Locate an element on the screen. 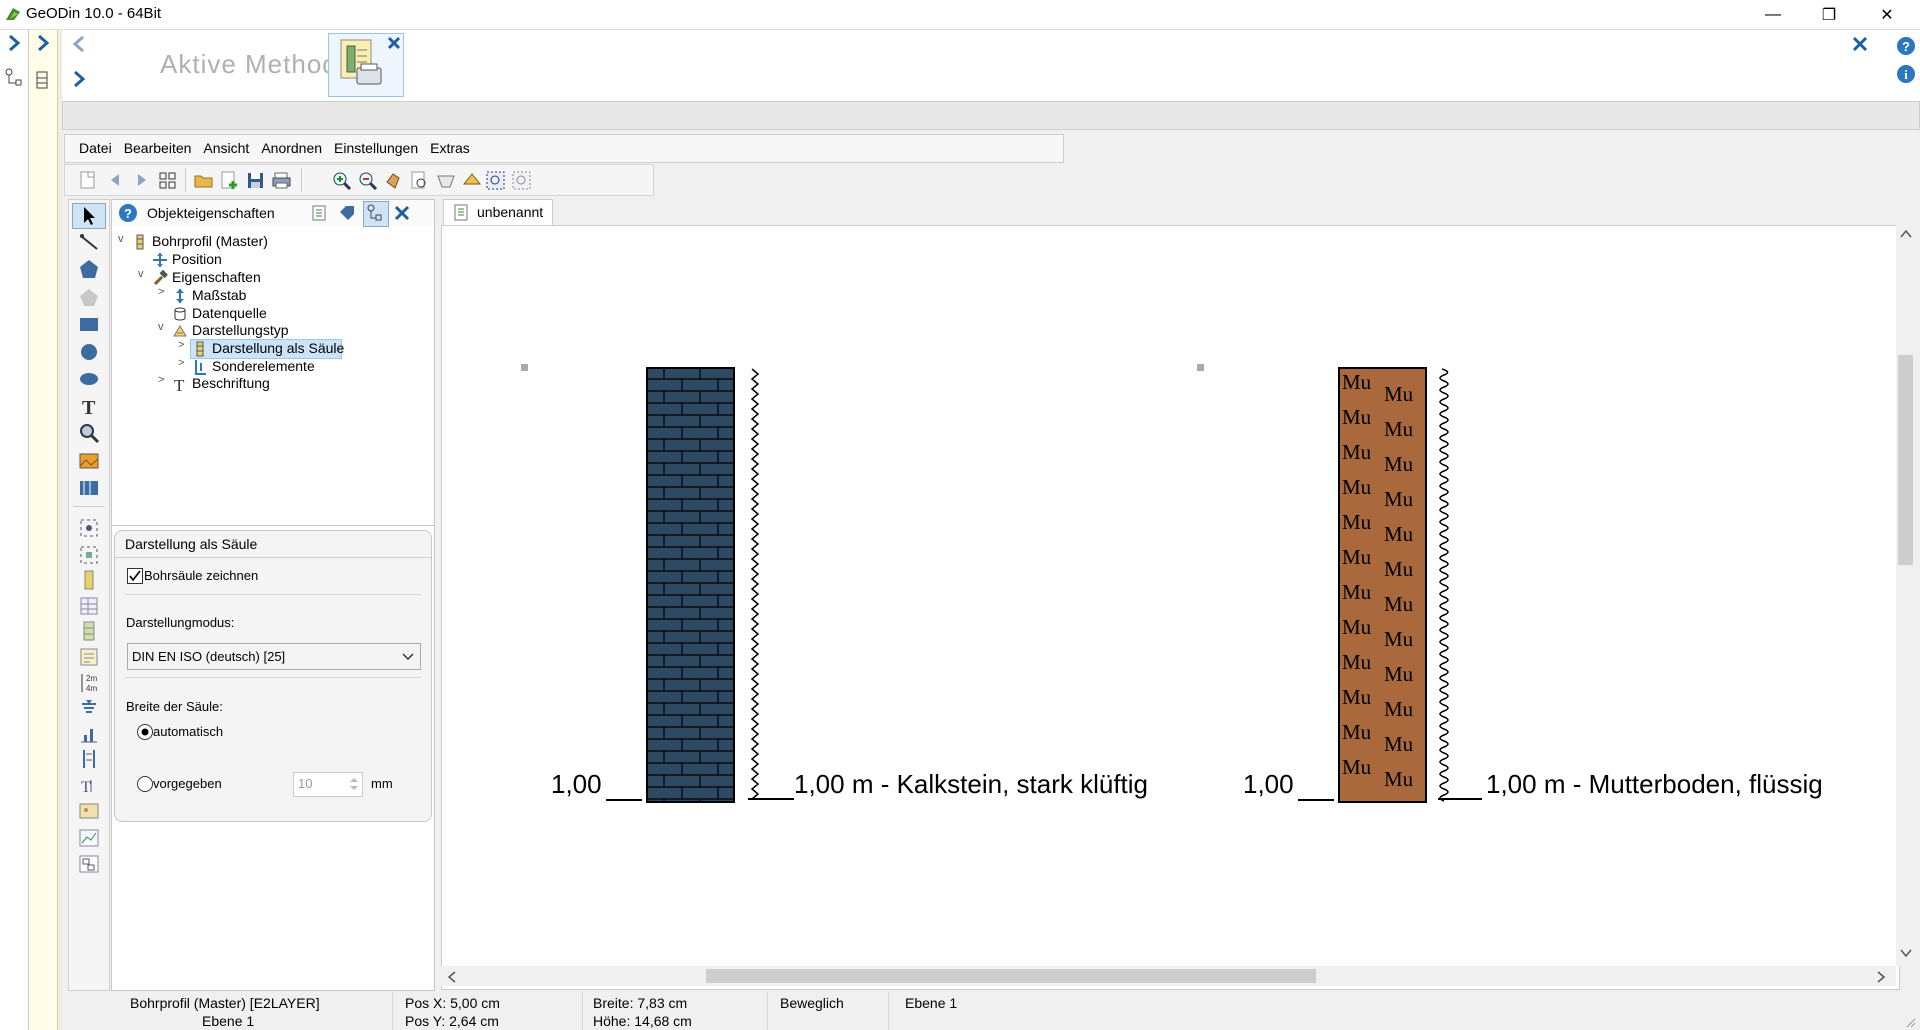 This screenshot has height=1030, width=1920. scroll-right-icon is located at coordinates (1881, 977).